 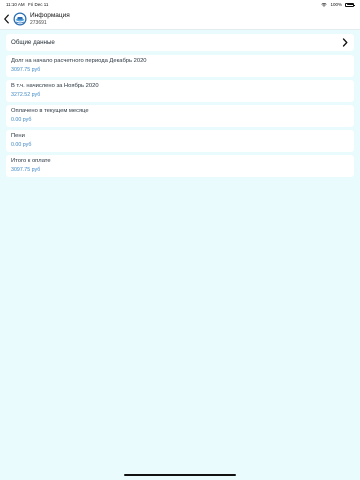 What do you see at coordinates (20, 19) in the screenshot?
I see `app-logo` at bounding box center [20, 19].